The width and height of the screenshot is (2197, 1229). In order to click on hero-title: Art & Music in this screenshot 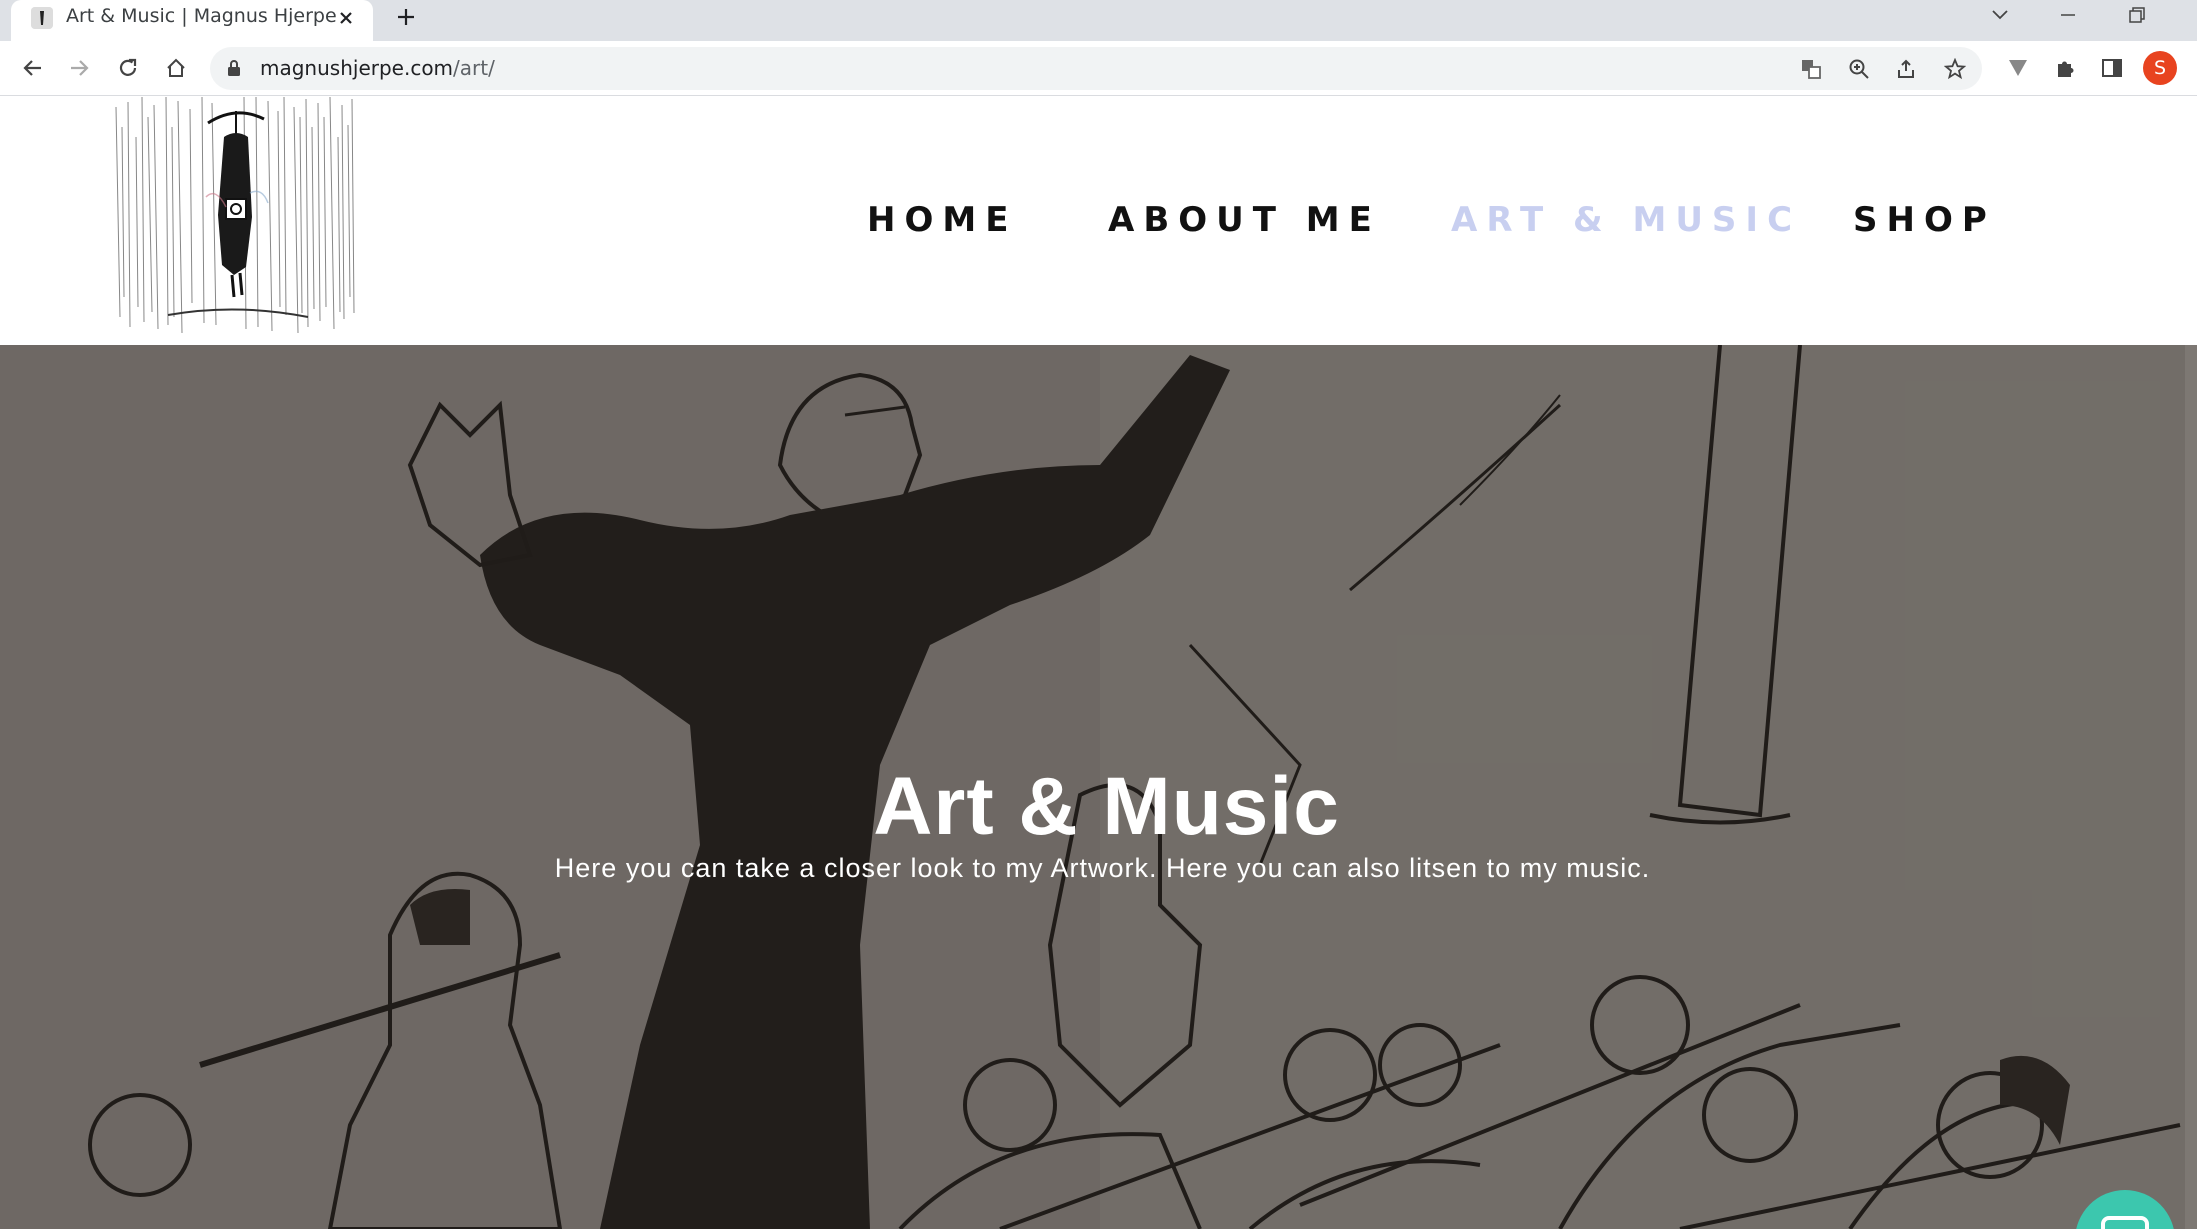, I will do `click(1106, 806)`.